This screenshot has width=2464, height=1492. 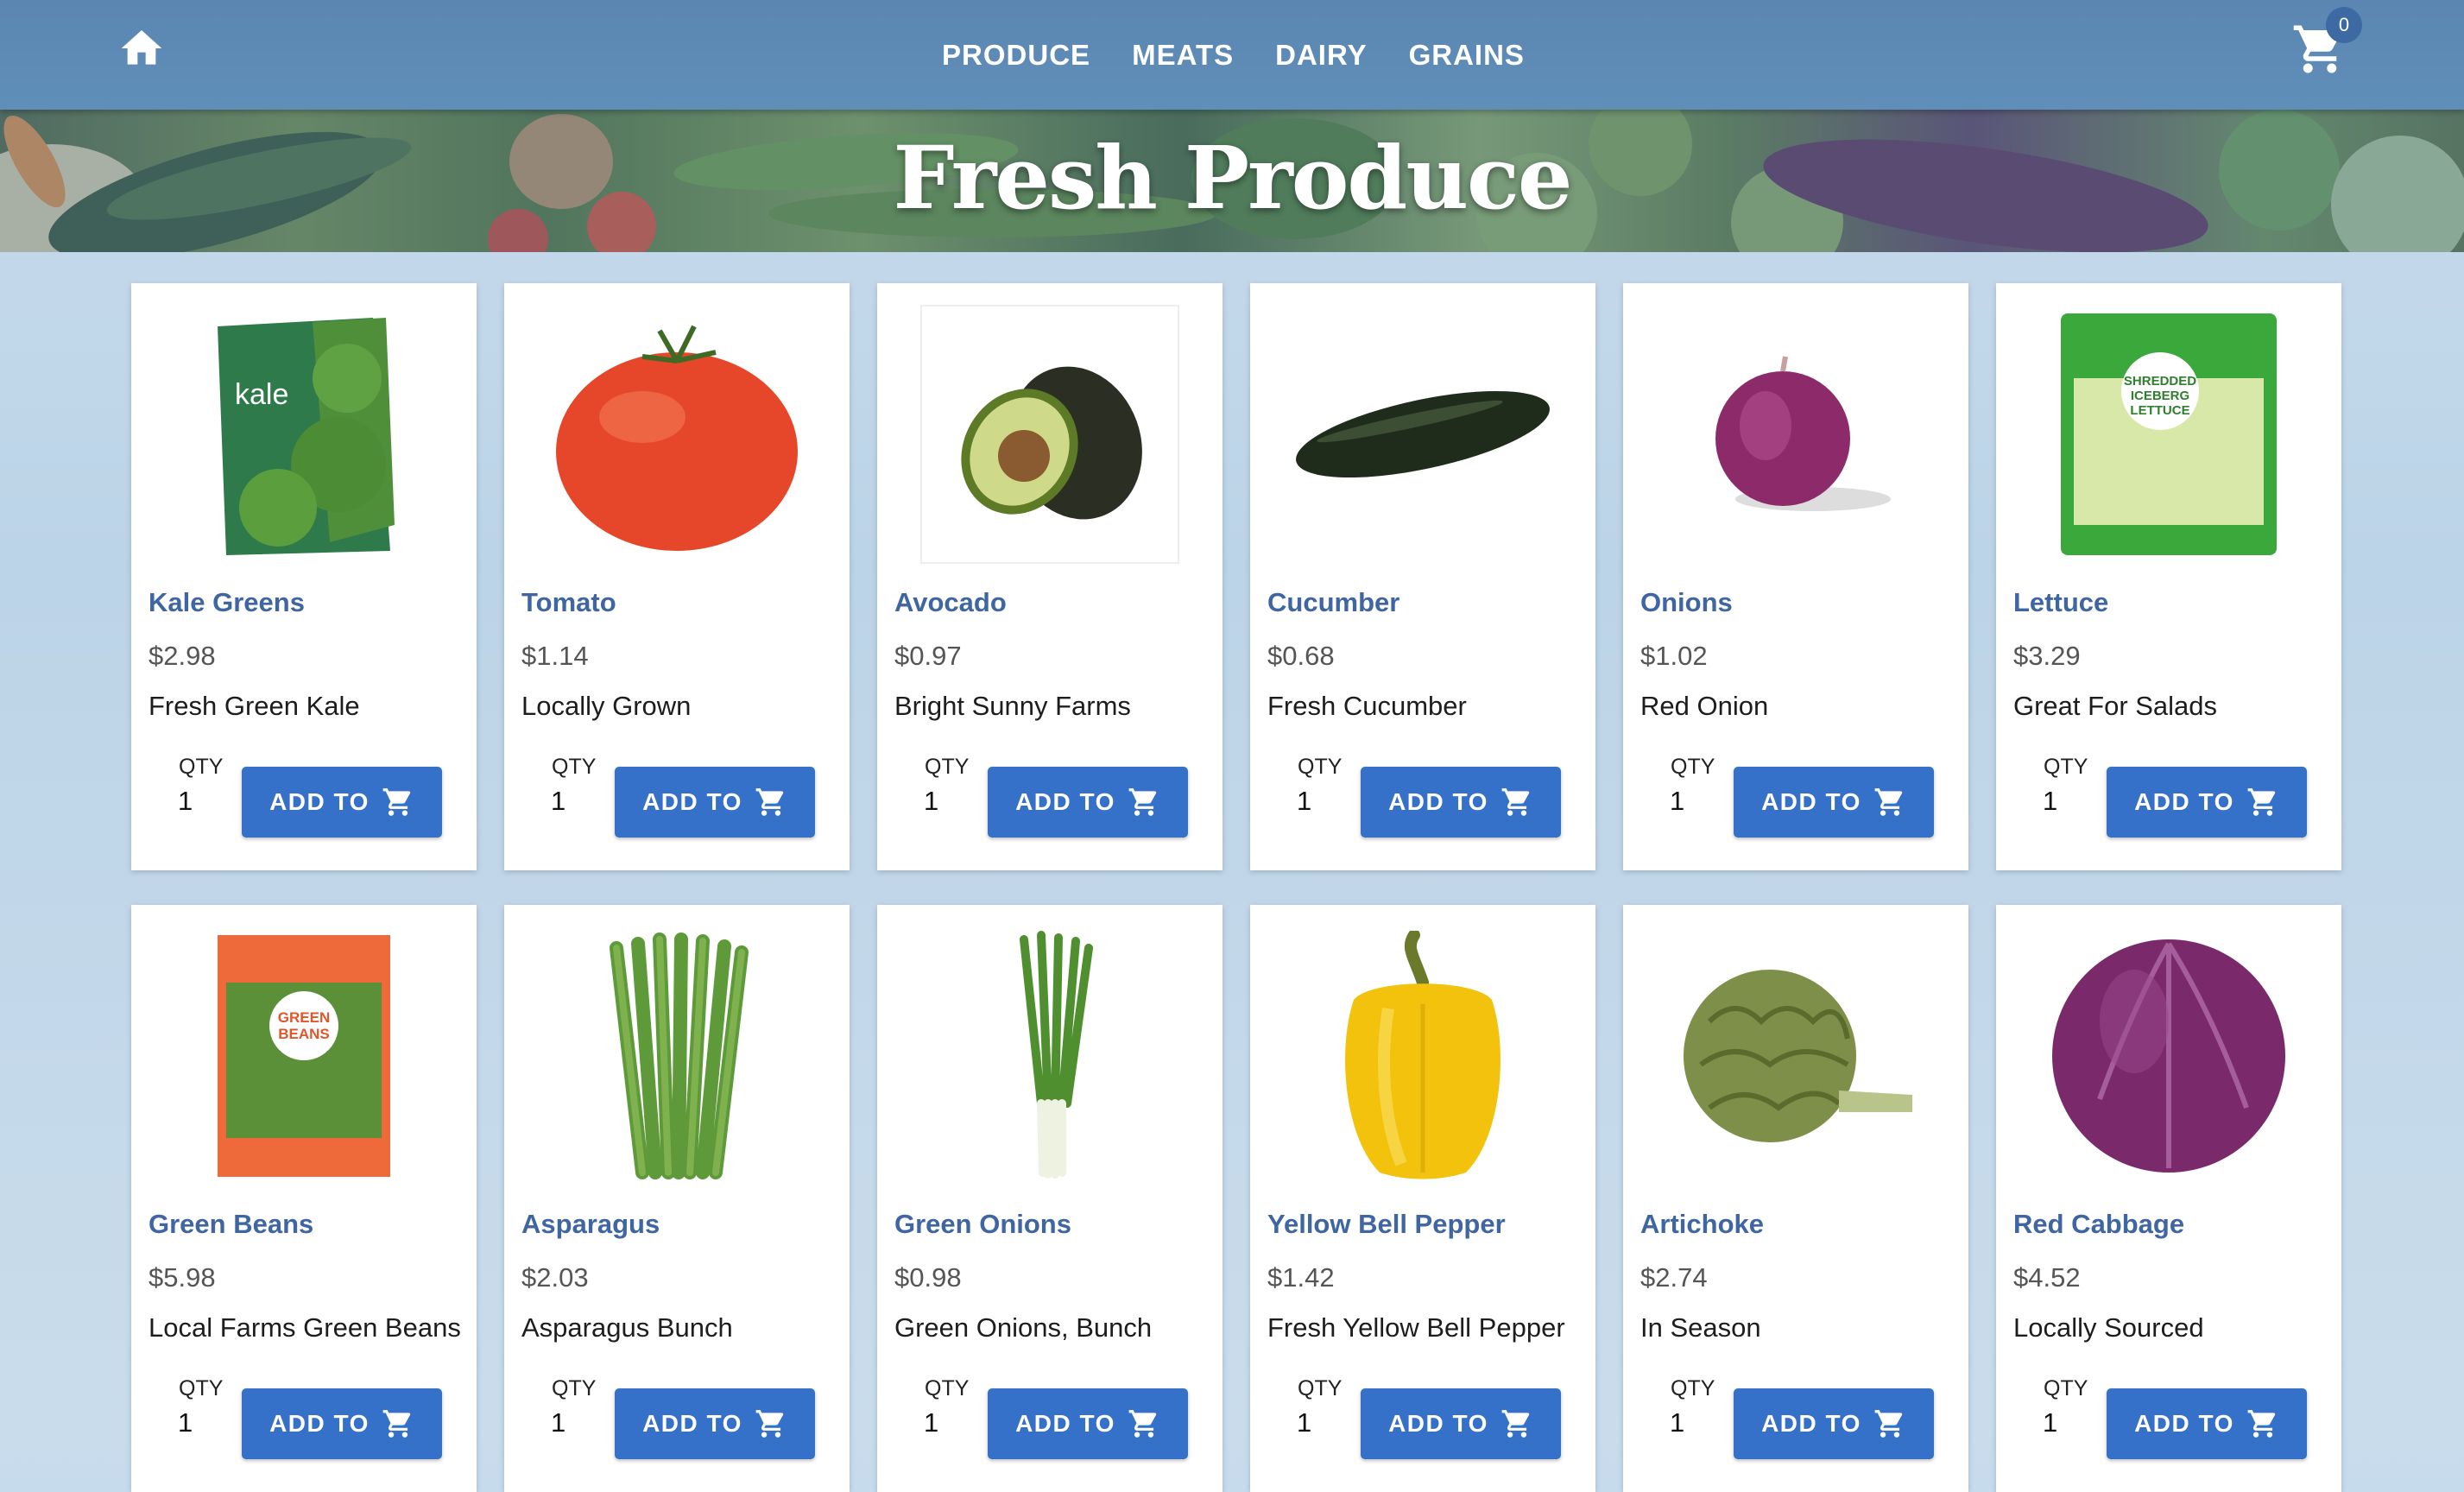 What do you see at coordinates (1023, 1328) in the screenshot?
I see `product-description: Green Onions, Bunch` at bounding box center [1023, 1328].